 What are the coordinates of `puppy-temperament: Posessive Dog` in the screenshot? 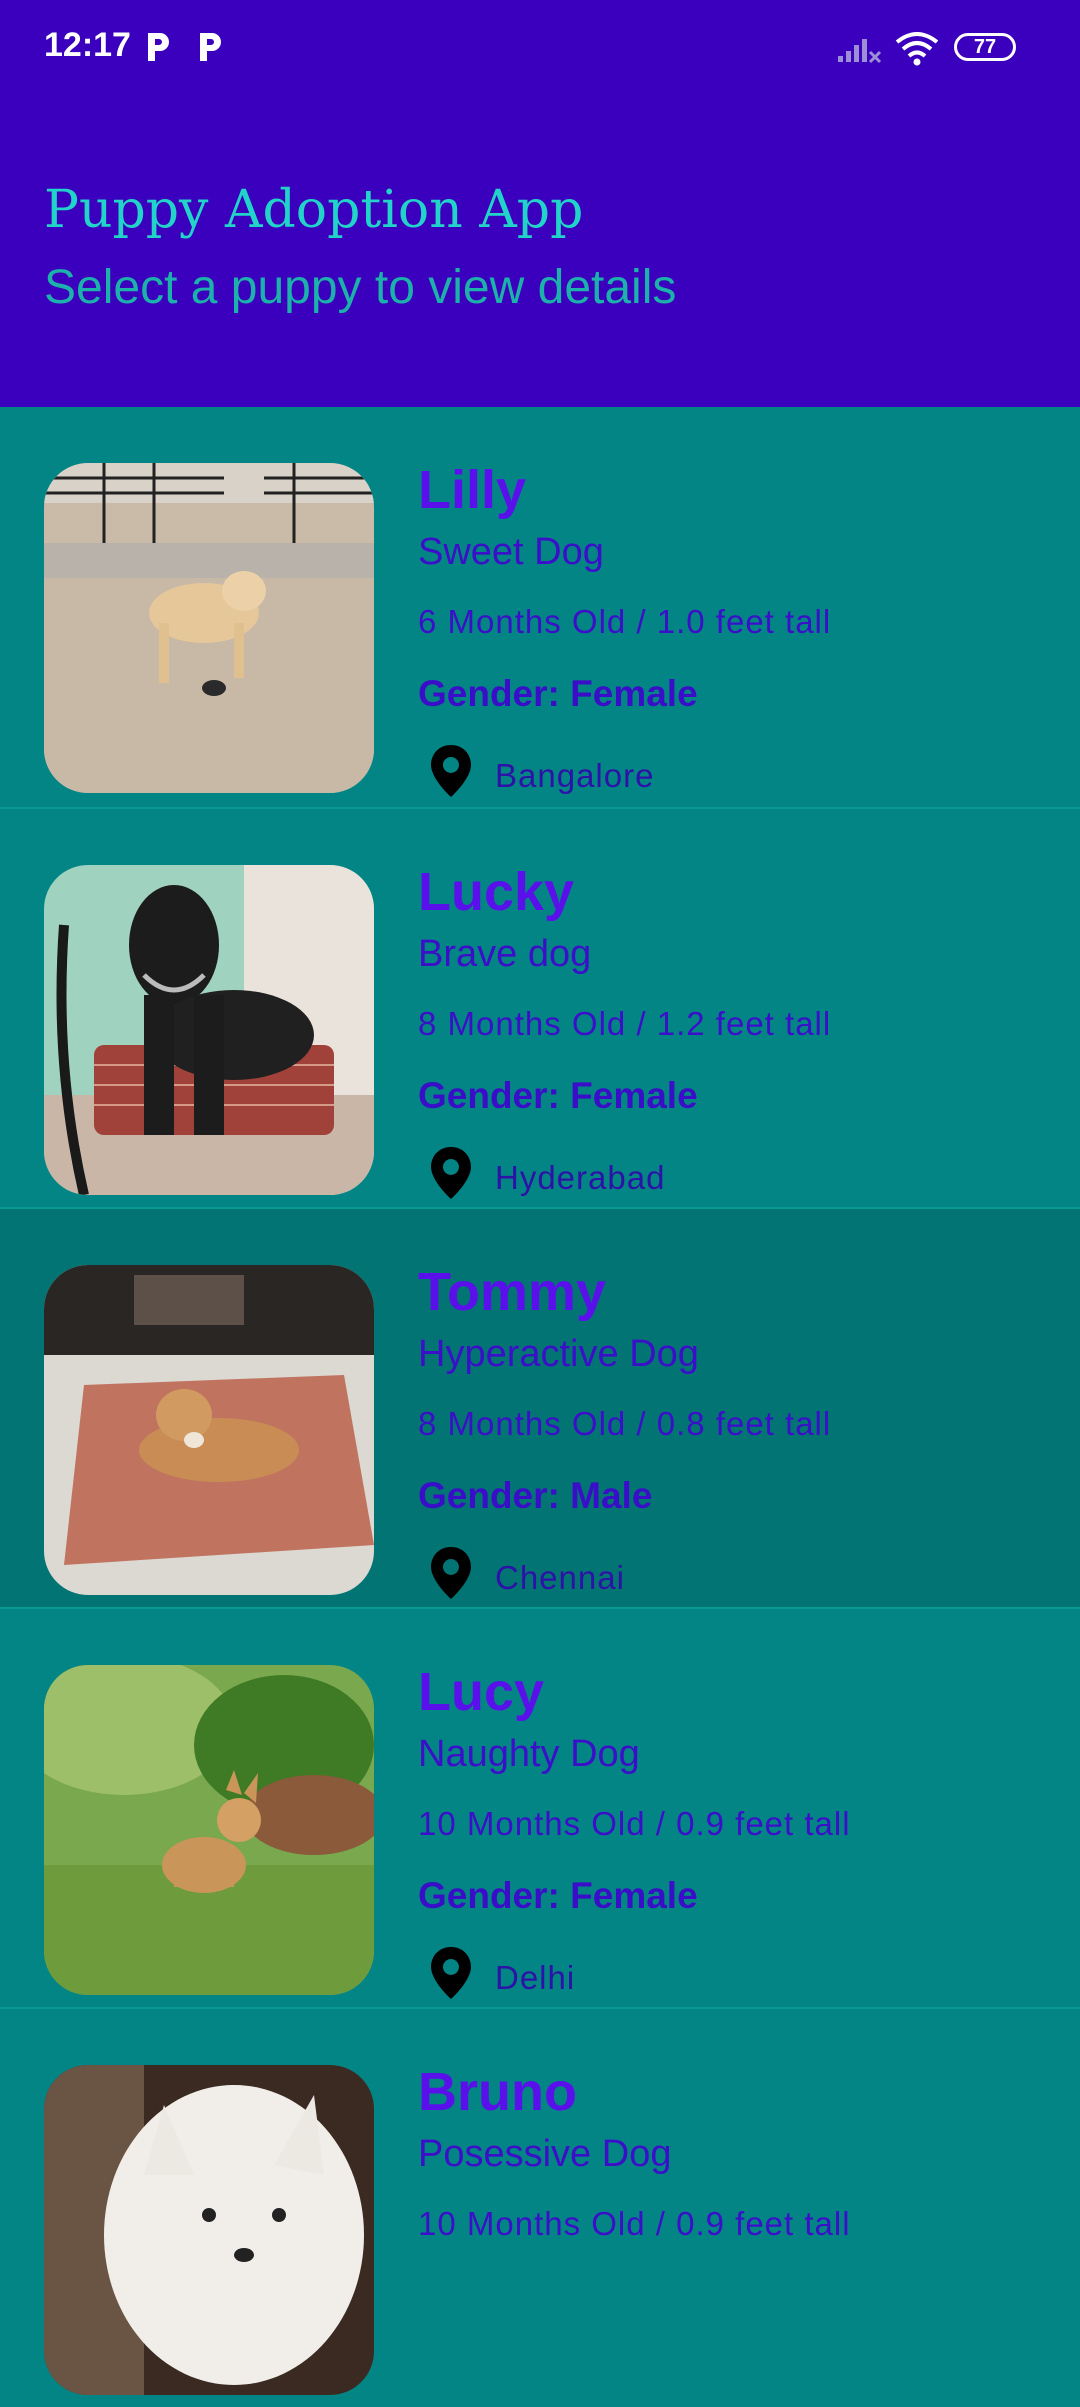 It's located at (545, 2154).